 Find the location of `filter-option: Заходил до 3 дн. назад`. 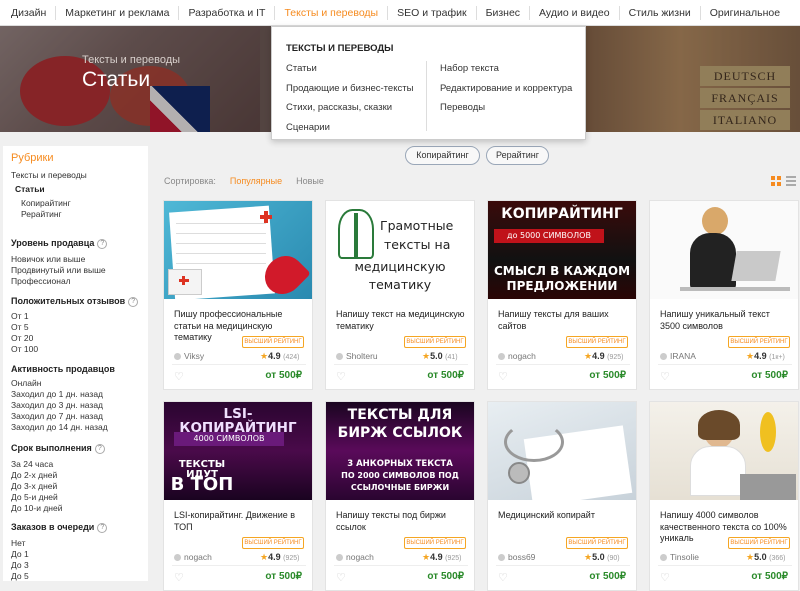

filter-option: Заходил до 3 дн. назад is located at coordinates (57, 405).